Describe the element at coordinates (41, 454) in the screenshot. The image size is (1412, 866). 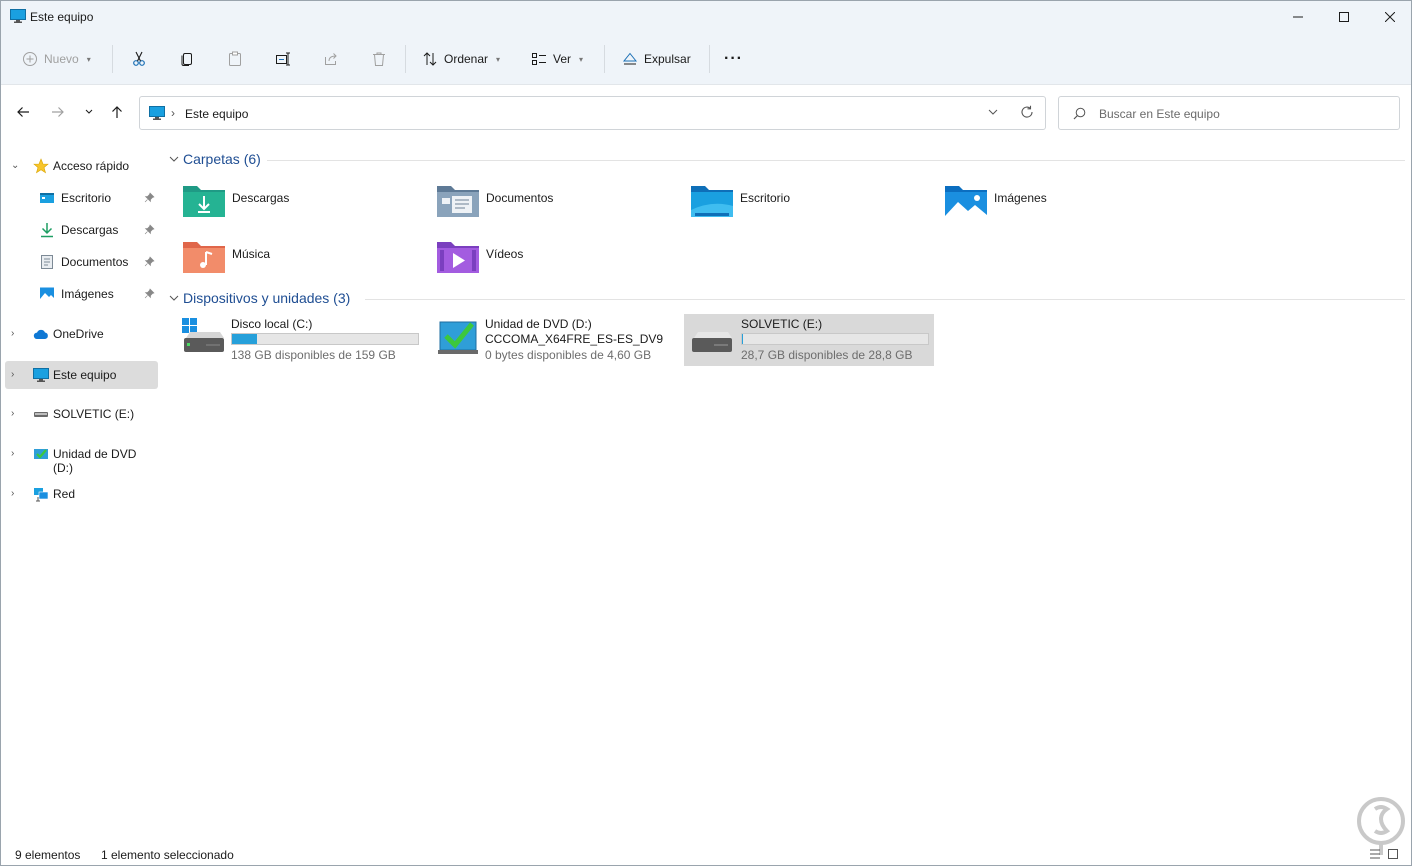
I see `dvd-drive-icon` at that location.